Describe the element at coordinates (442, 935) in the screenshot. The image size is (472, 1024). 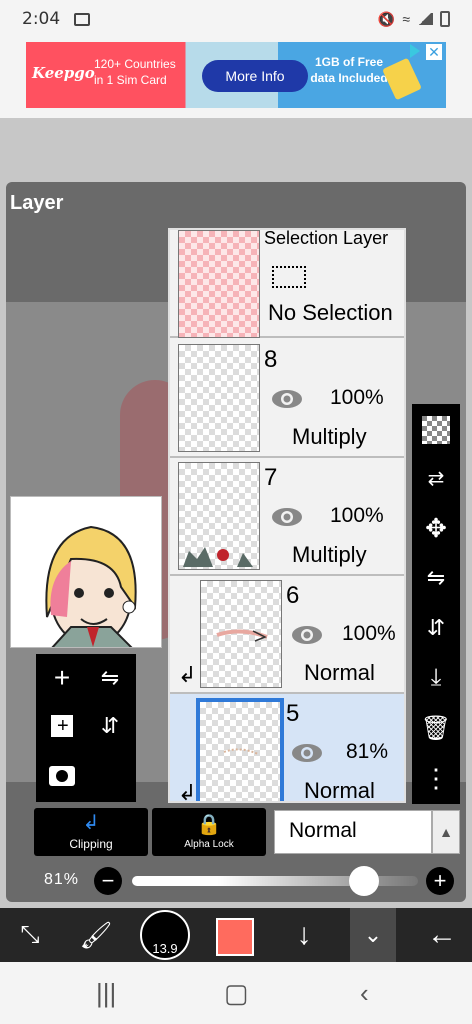
I see `back-arrow-icon: ←` at that location.